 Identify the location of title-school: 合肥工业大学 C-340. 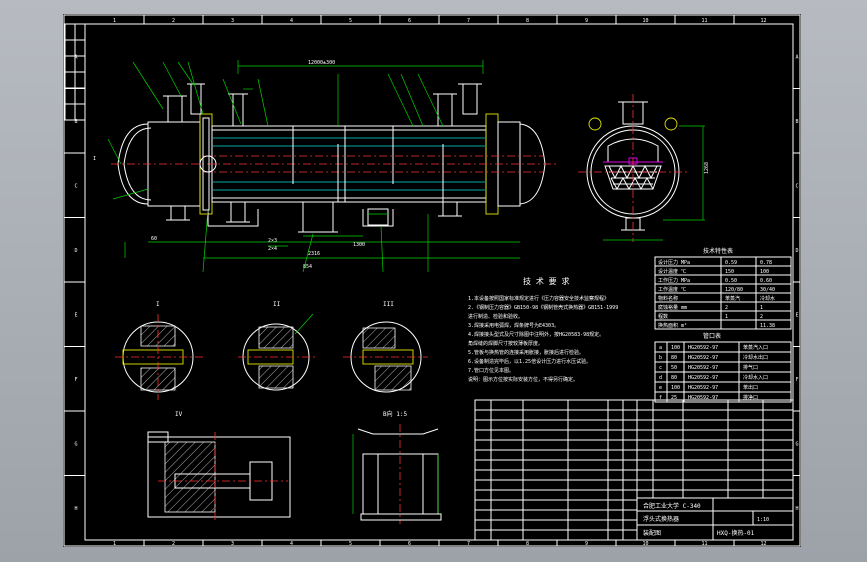
(672, 506).